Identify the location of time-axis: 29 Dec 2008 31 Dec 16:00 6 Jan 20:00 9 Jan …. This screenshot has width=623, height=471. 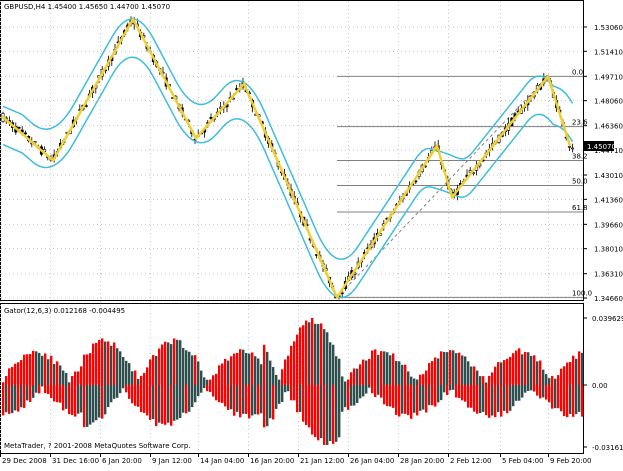
(296, 459).